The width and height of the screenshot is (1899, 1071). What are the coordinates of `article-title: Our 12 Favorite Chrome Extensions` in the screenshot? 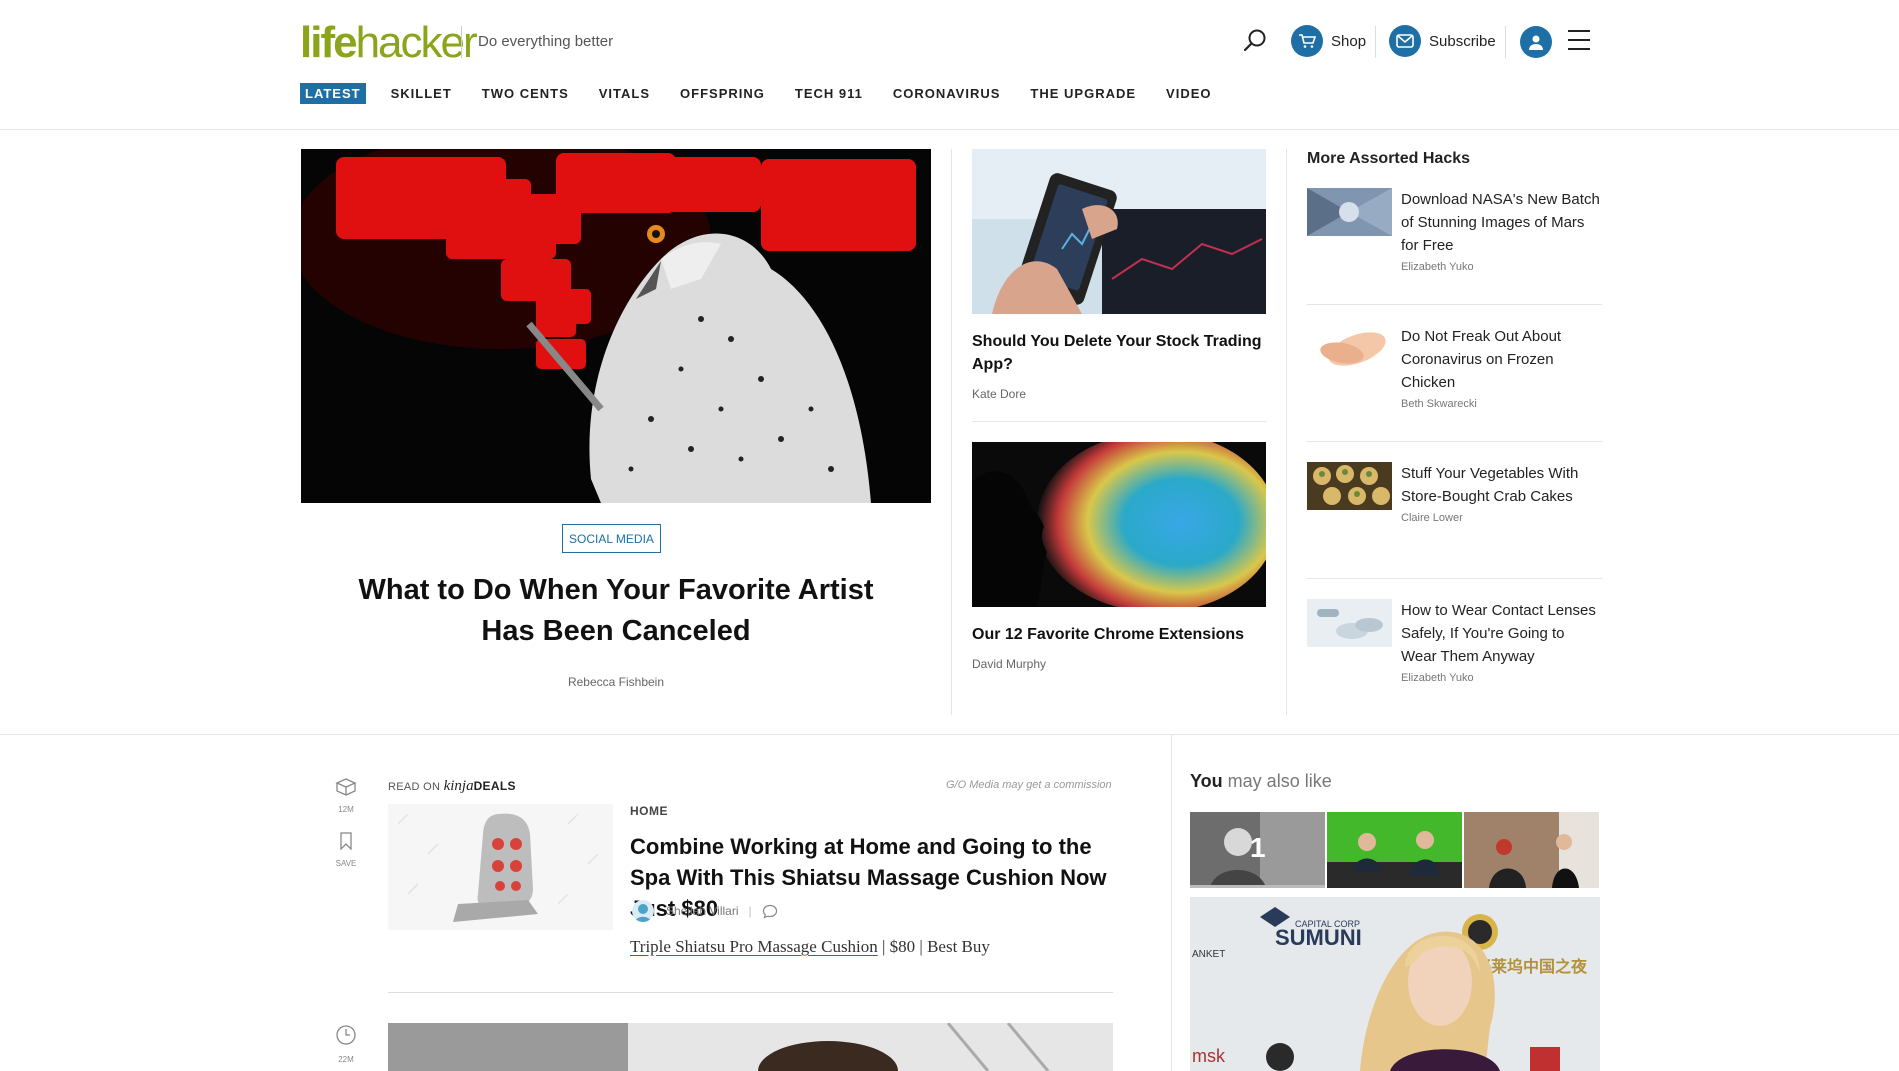 It's located at (1119, 634).